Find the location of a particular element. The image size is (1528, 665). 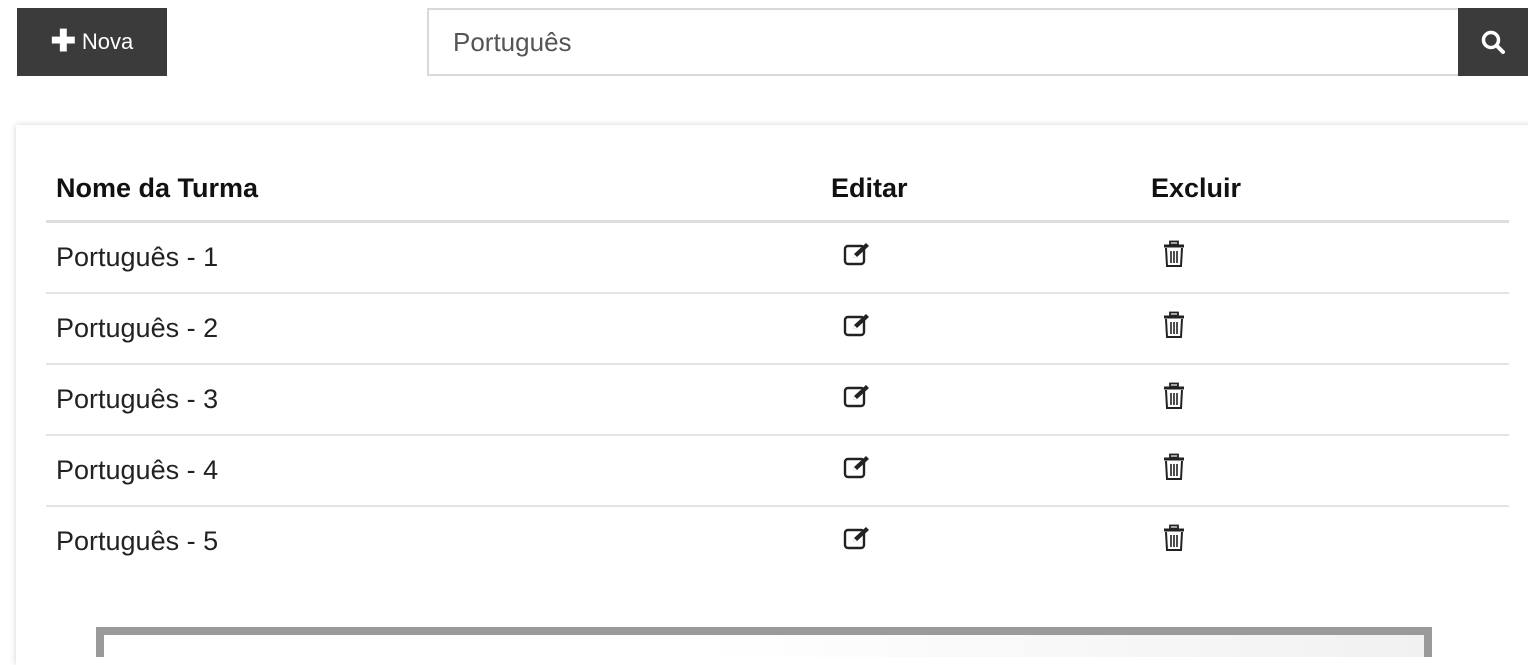

search-bar is located at coordinates (977, 42).